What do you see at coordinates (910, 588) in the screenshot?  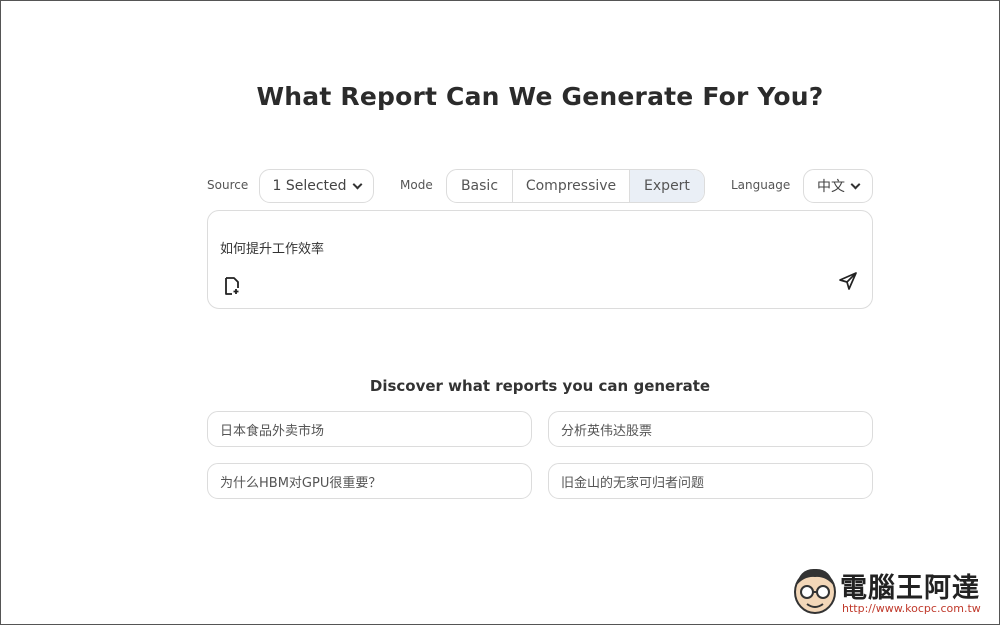 I see `watermark-name: 電腦王阿達` at bounding box center [910, 588].